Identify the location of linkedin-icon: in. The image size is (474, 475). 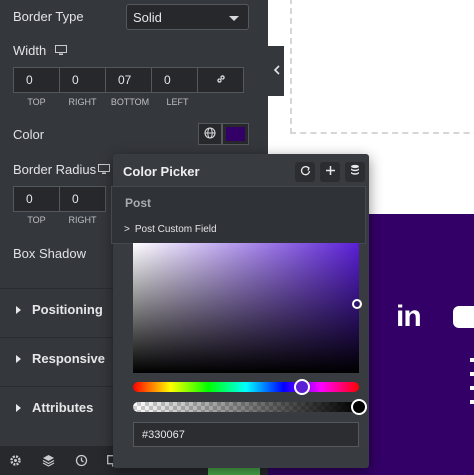
(409, 317).